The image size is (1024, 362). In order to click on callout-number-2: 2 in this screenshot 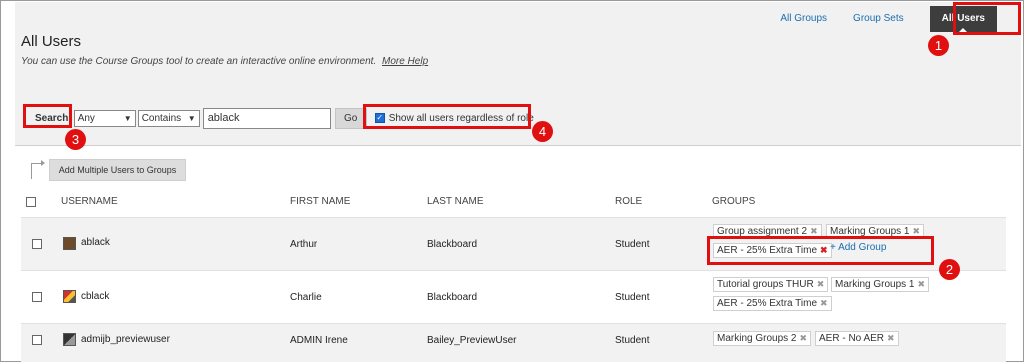, I will do `click(949, 269)`.